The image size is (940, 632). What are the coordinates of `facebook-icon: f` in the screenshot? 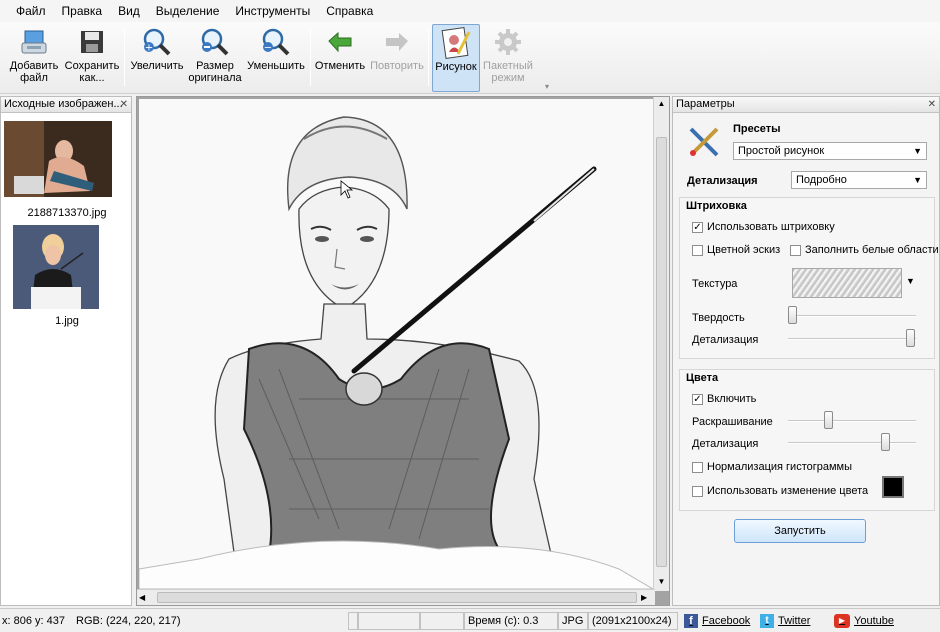 It's located at (691, 621).